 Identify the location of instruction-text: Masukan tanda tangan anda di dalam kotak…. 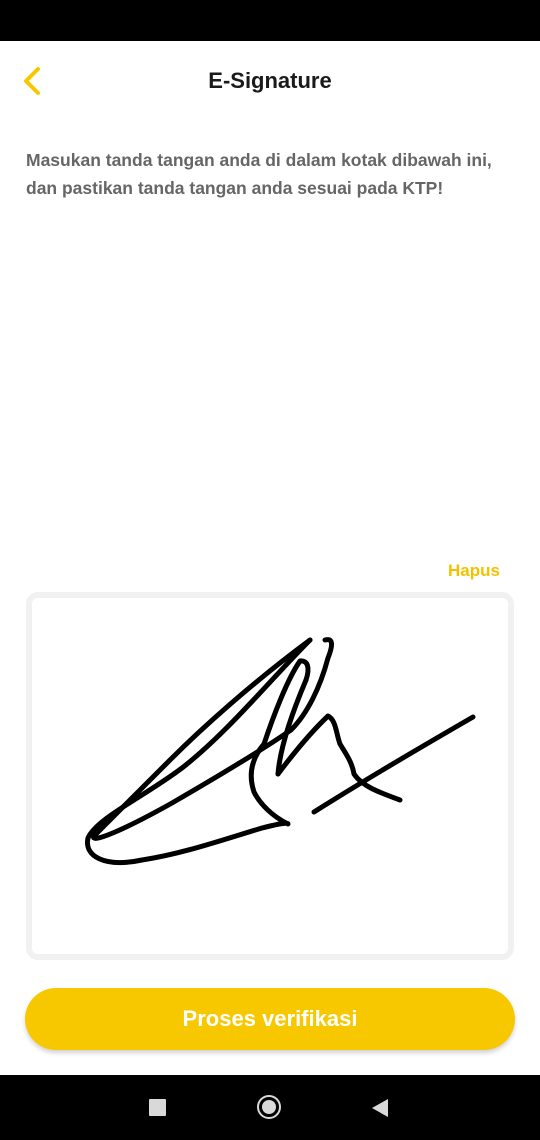
(259, 174).